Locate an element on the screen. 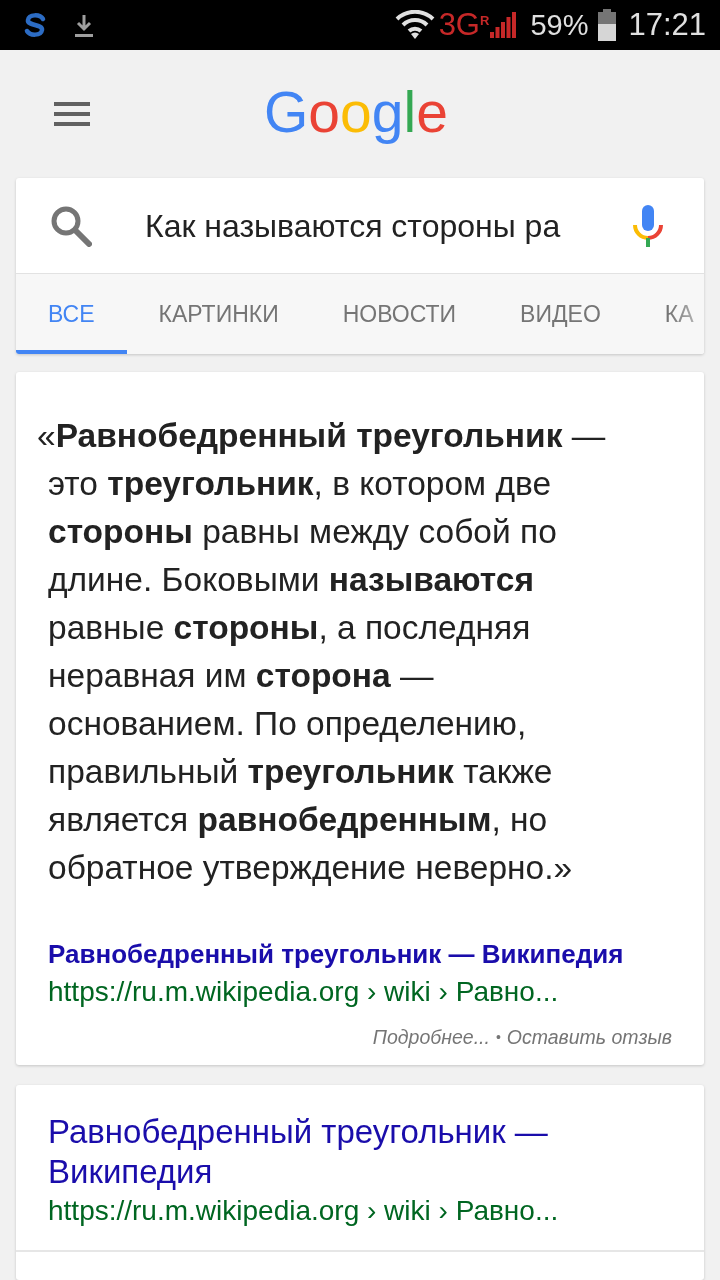 The image size is (720, 1280). action-link: Оставить отзыв is located at coordinates (589, 1037).